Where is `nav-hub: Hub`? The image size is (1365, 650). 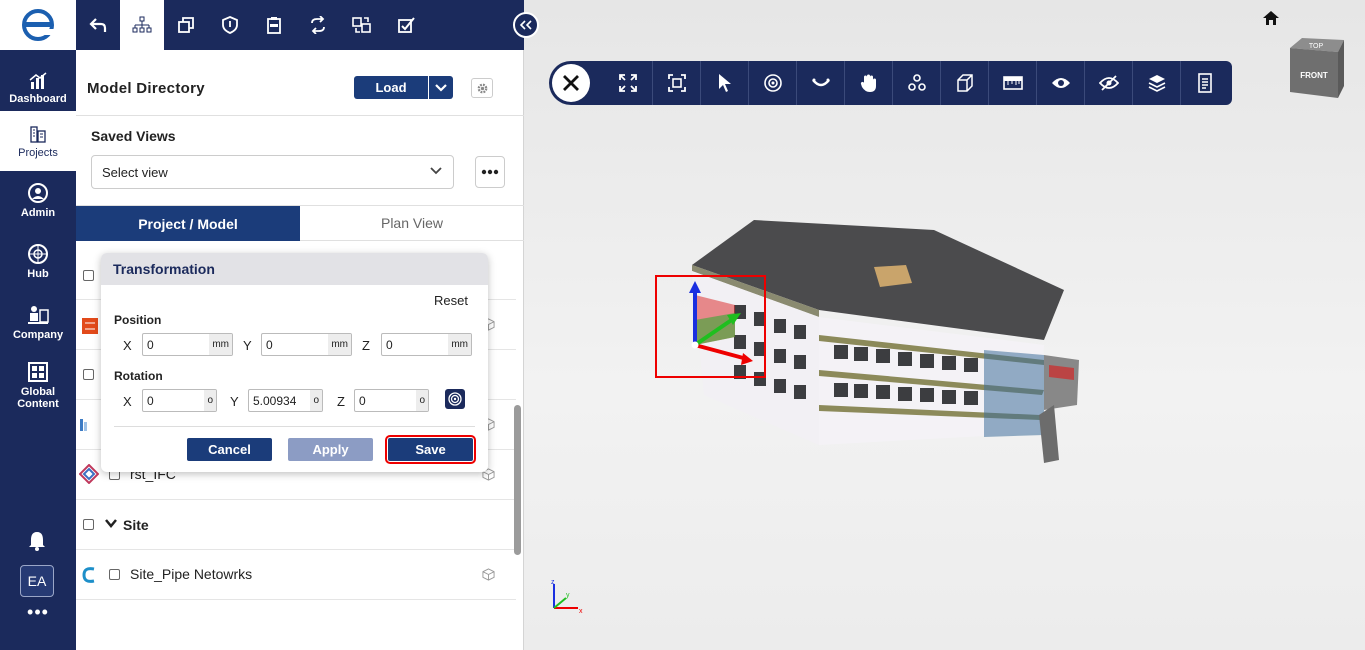 nav-hub: Hub is located at coordinates (38, 261).